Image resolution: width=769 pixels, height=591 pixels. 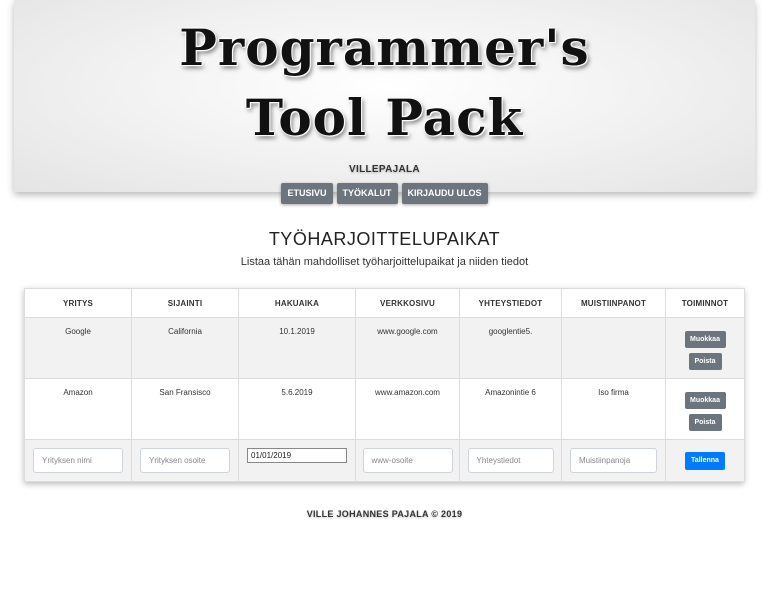 I want to click on nav-tools-button: TYÖKALUT, so click(x=367, y=193).